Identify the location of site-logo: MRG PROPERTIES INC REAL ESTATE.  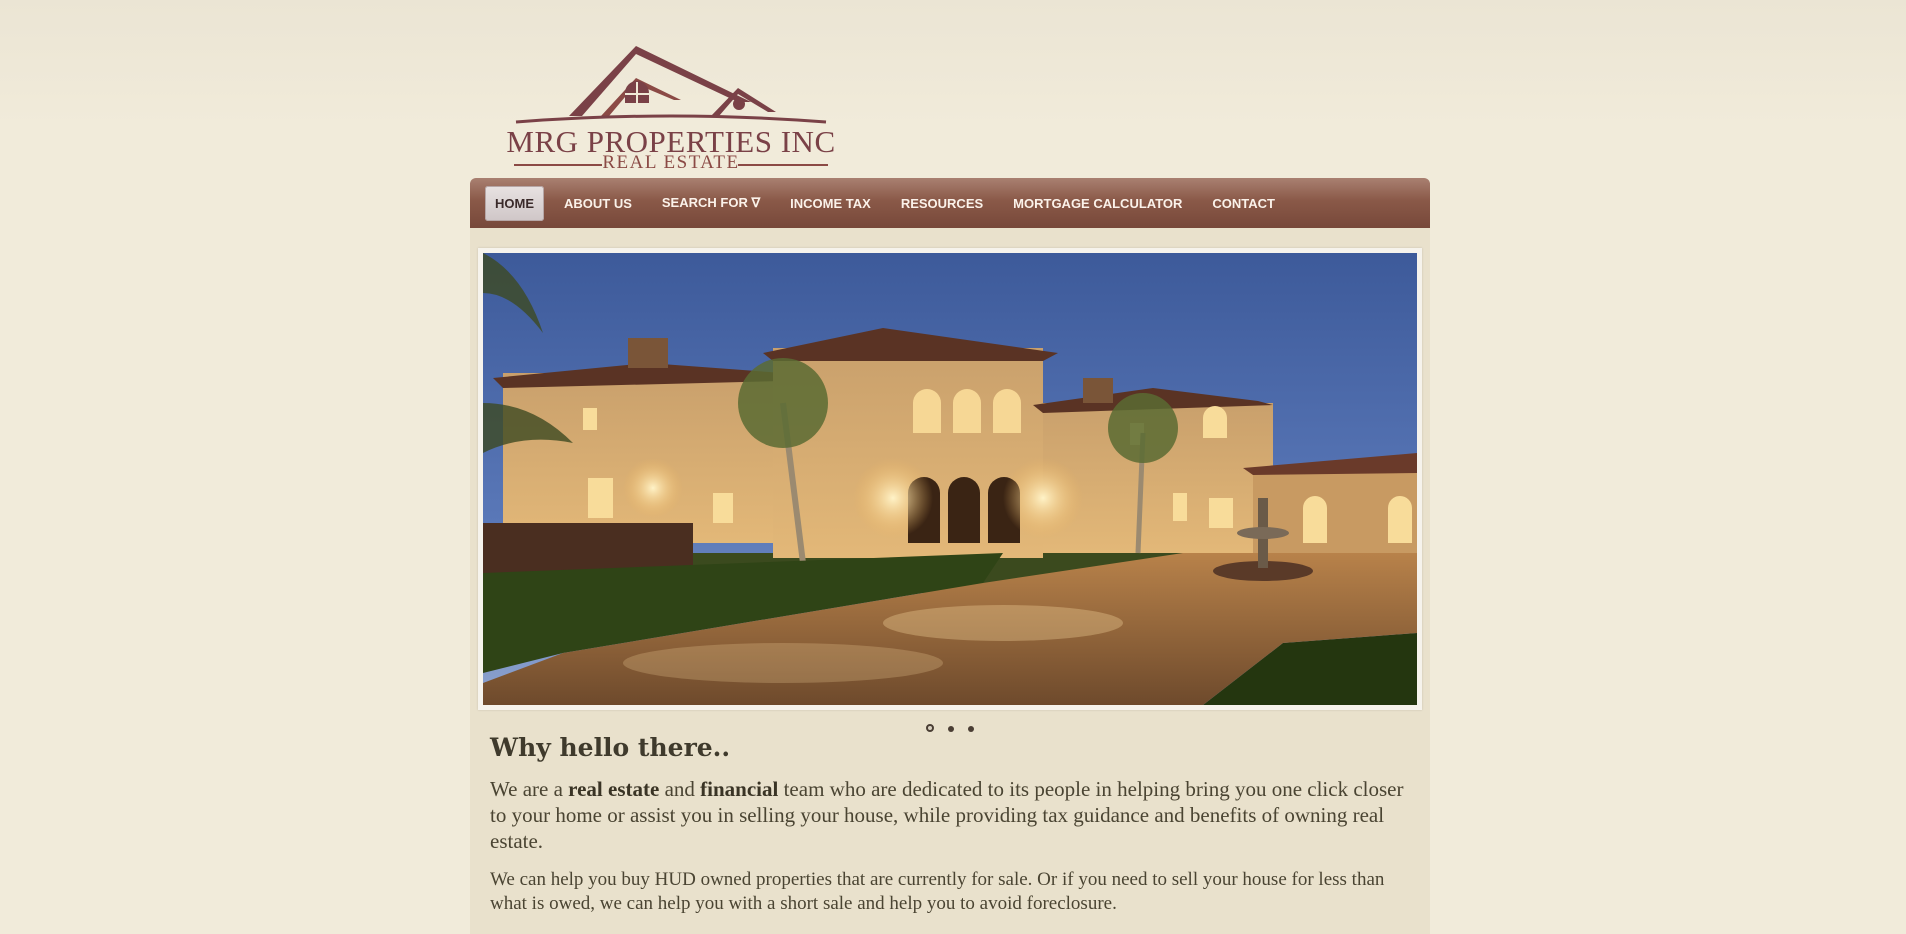
(671, 108).